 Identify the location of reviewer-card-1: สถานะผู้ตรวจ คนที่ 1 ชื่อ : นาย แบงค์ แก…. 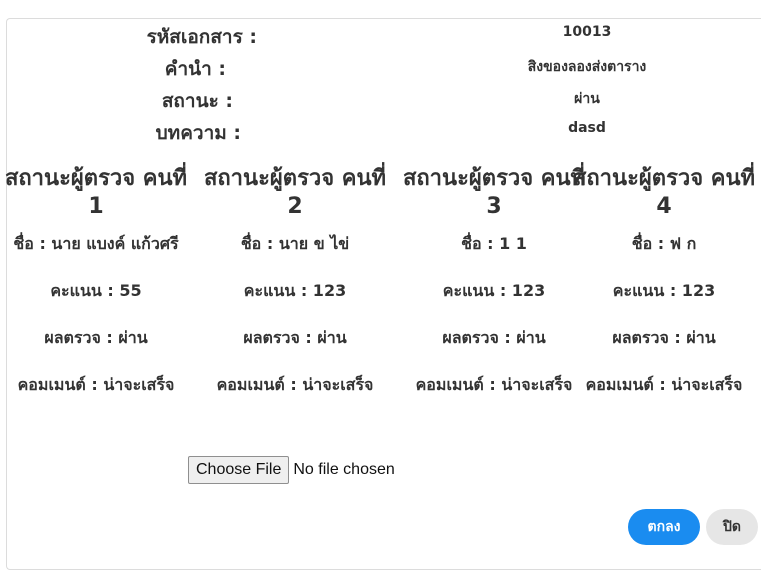
(96, 292).